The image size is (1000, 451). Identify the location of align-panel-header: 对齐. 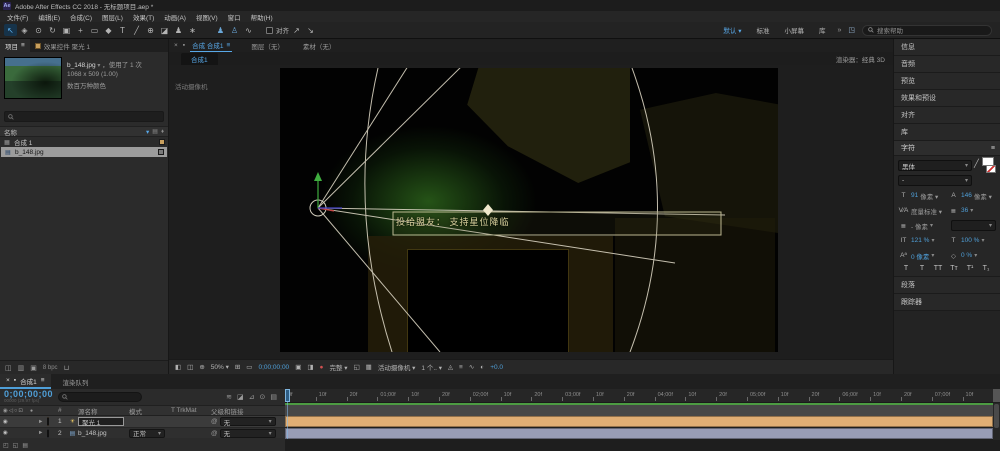
(947, 115).